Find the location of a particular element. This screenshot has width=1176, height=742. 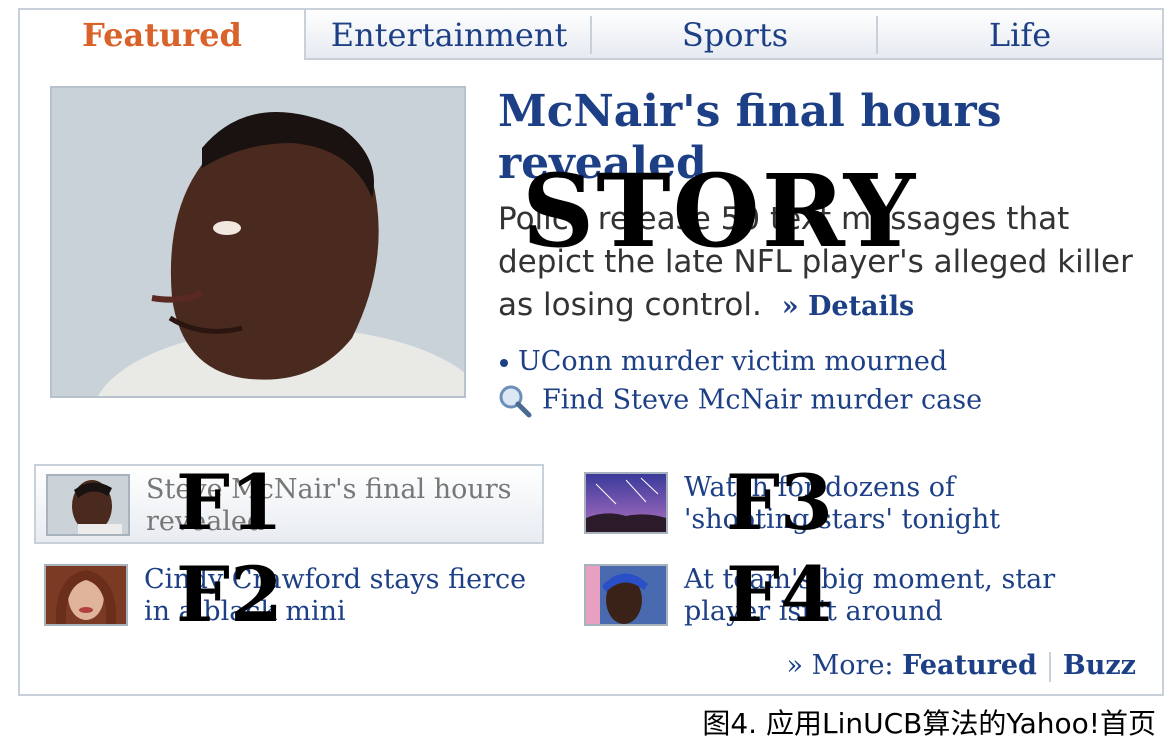

tab-entertainment: Entertainment is located at coordinates (449, 35).